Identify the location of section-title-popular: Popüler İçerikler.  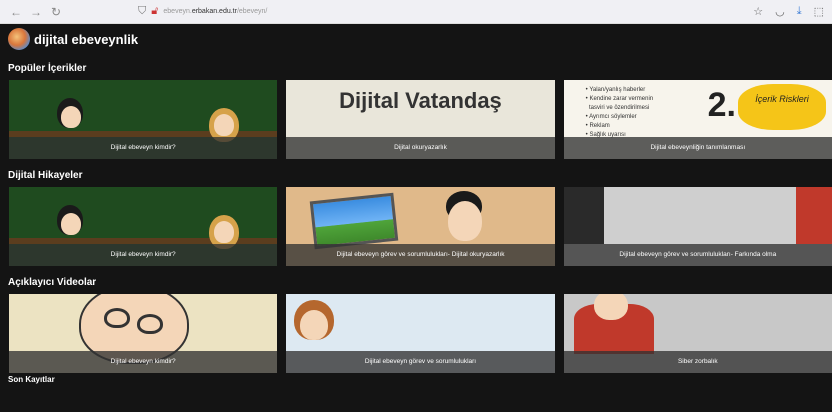
(47, 68).